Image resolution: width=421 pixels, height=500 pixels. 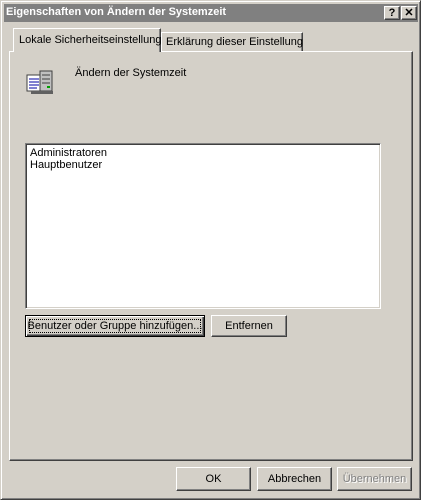 What do you see at coordinates (294, 479) in the screenshot?
I see `cancel-button: Abbrechen` at bounding box center [294, 479].